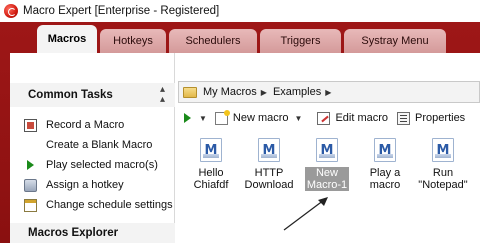  What do you see at coordinates (300, 41) in the screenshot?
I see `tab-triggers: Triggers` at bounding box center [300, 41].